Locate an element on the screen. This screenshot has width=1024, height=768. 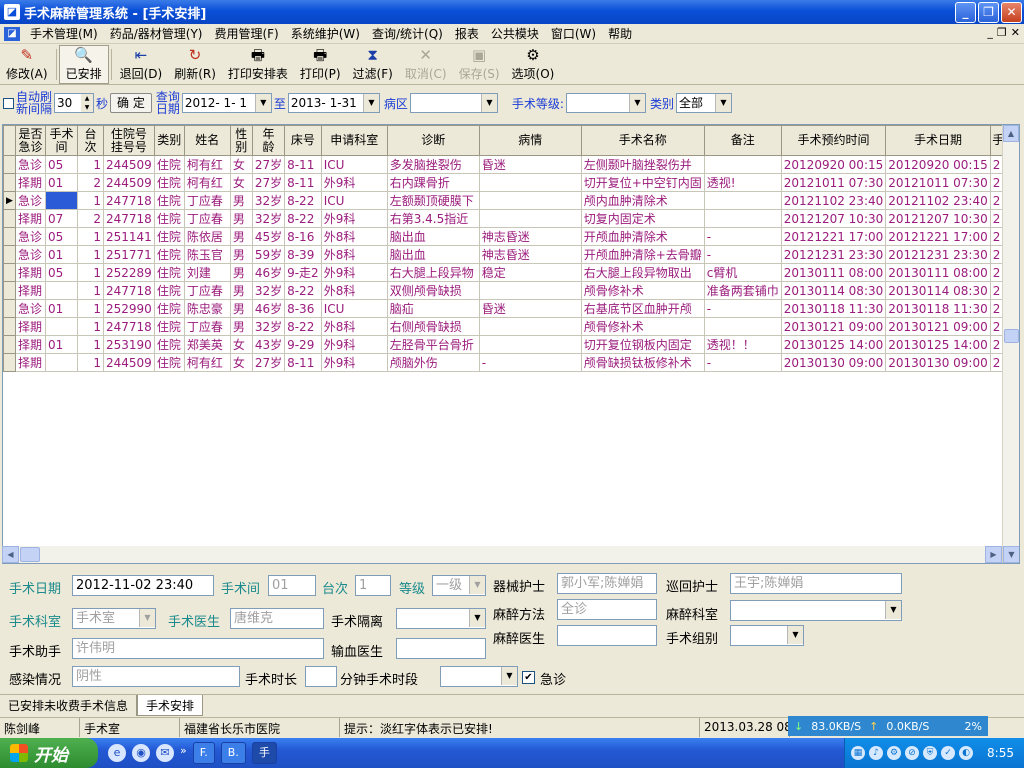
type-select: 全部 is located at coordinates (703, 103).